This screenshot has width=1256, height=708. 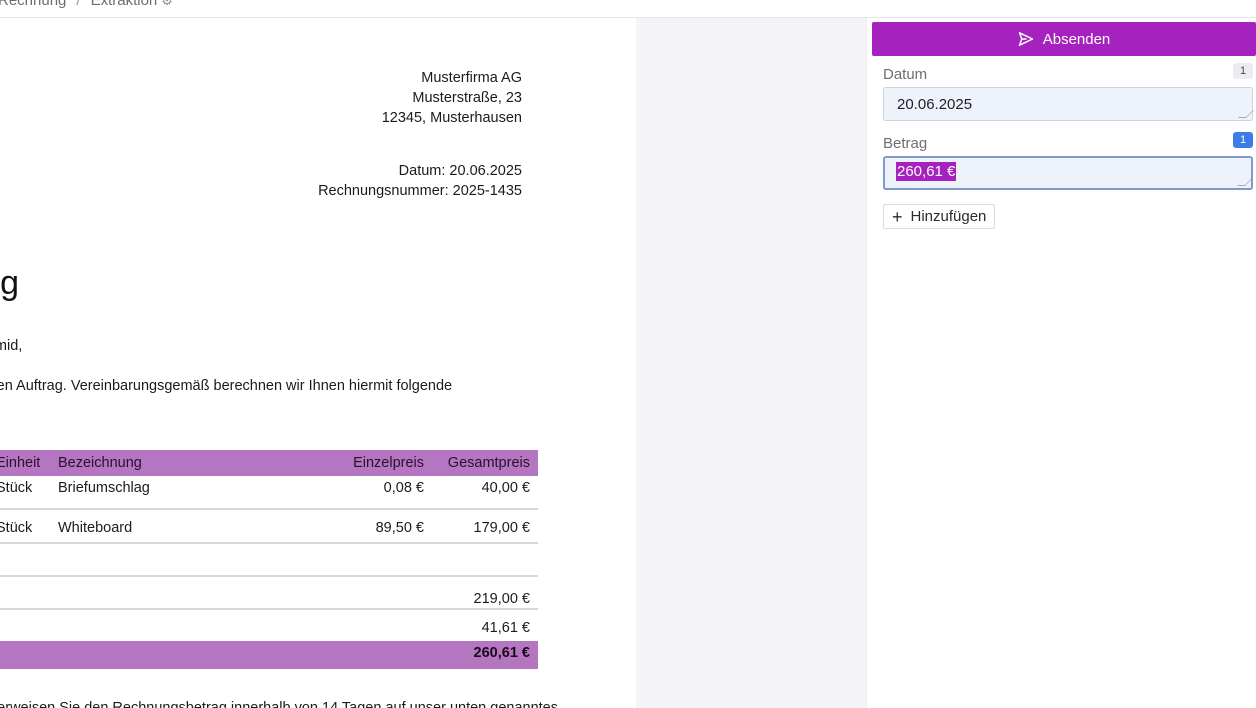 I want to click on plus-icon: +, so click(x=897, y=216).